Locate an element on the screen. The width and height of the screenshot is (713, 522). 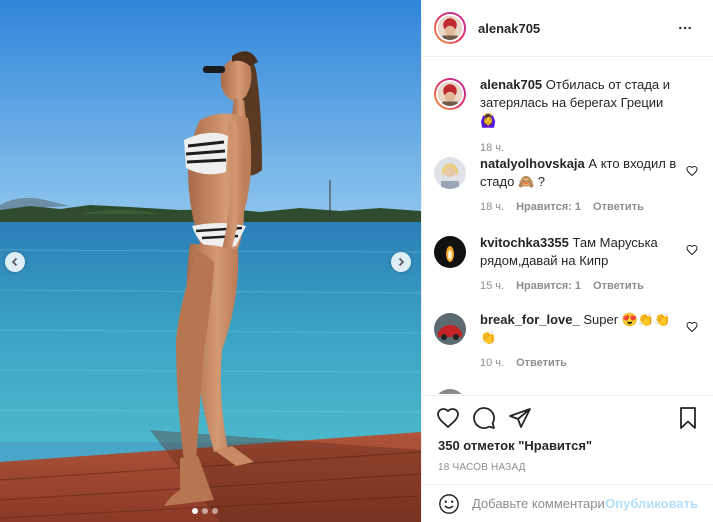
likes-count: 350 отметок "Нравится" is located at coordinates (567, 445).